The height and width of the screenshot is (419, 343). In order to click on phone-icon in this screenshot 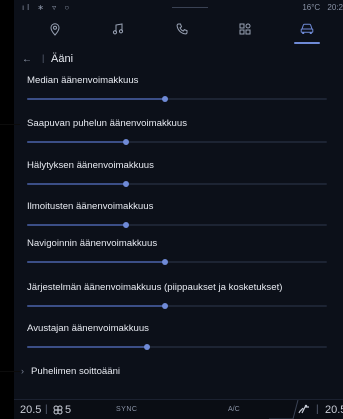, I will do `click(182, 29)`.